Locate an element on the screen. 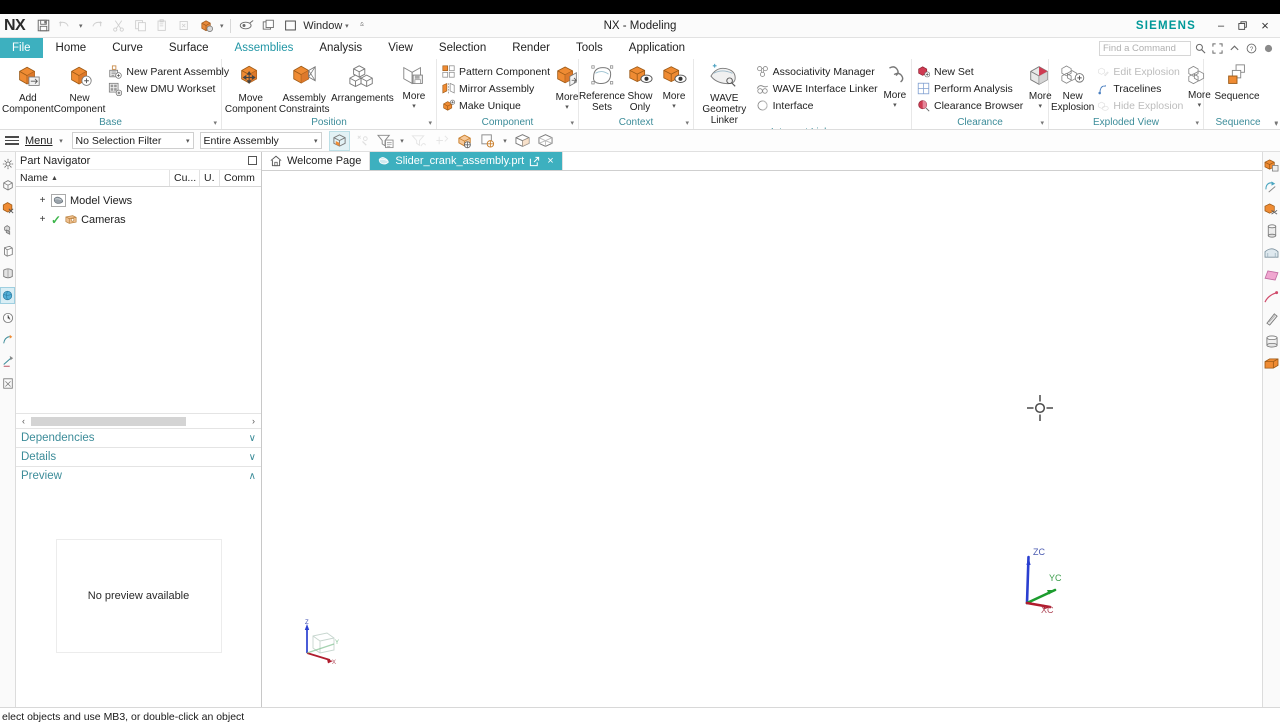 This screenshot has height=725, width=1280. component-group-dialog-launcher: ▾ is located at coordinates (572, 123).